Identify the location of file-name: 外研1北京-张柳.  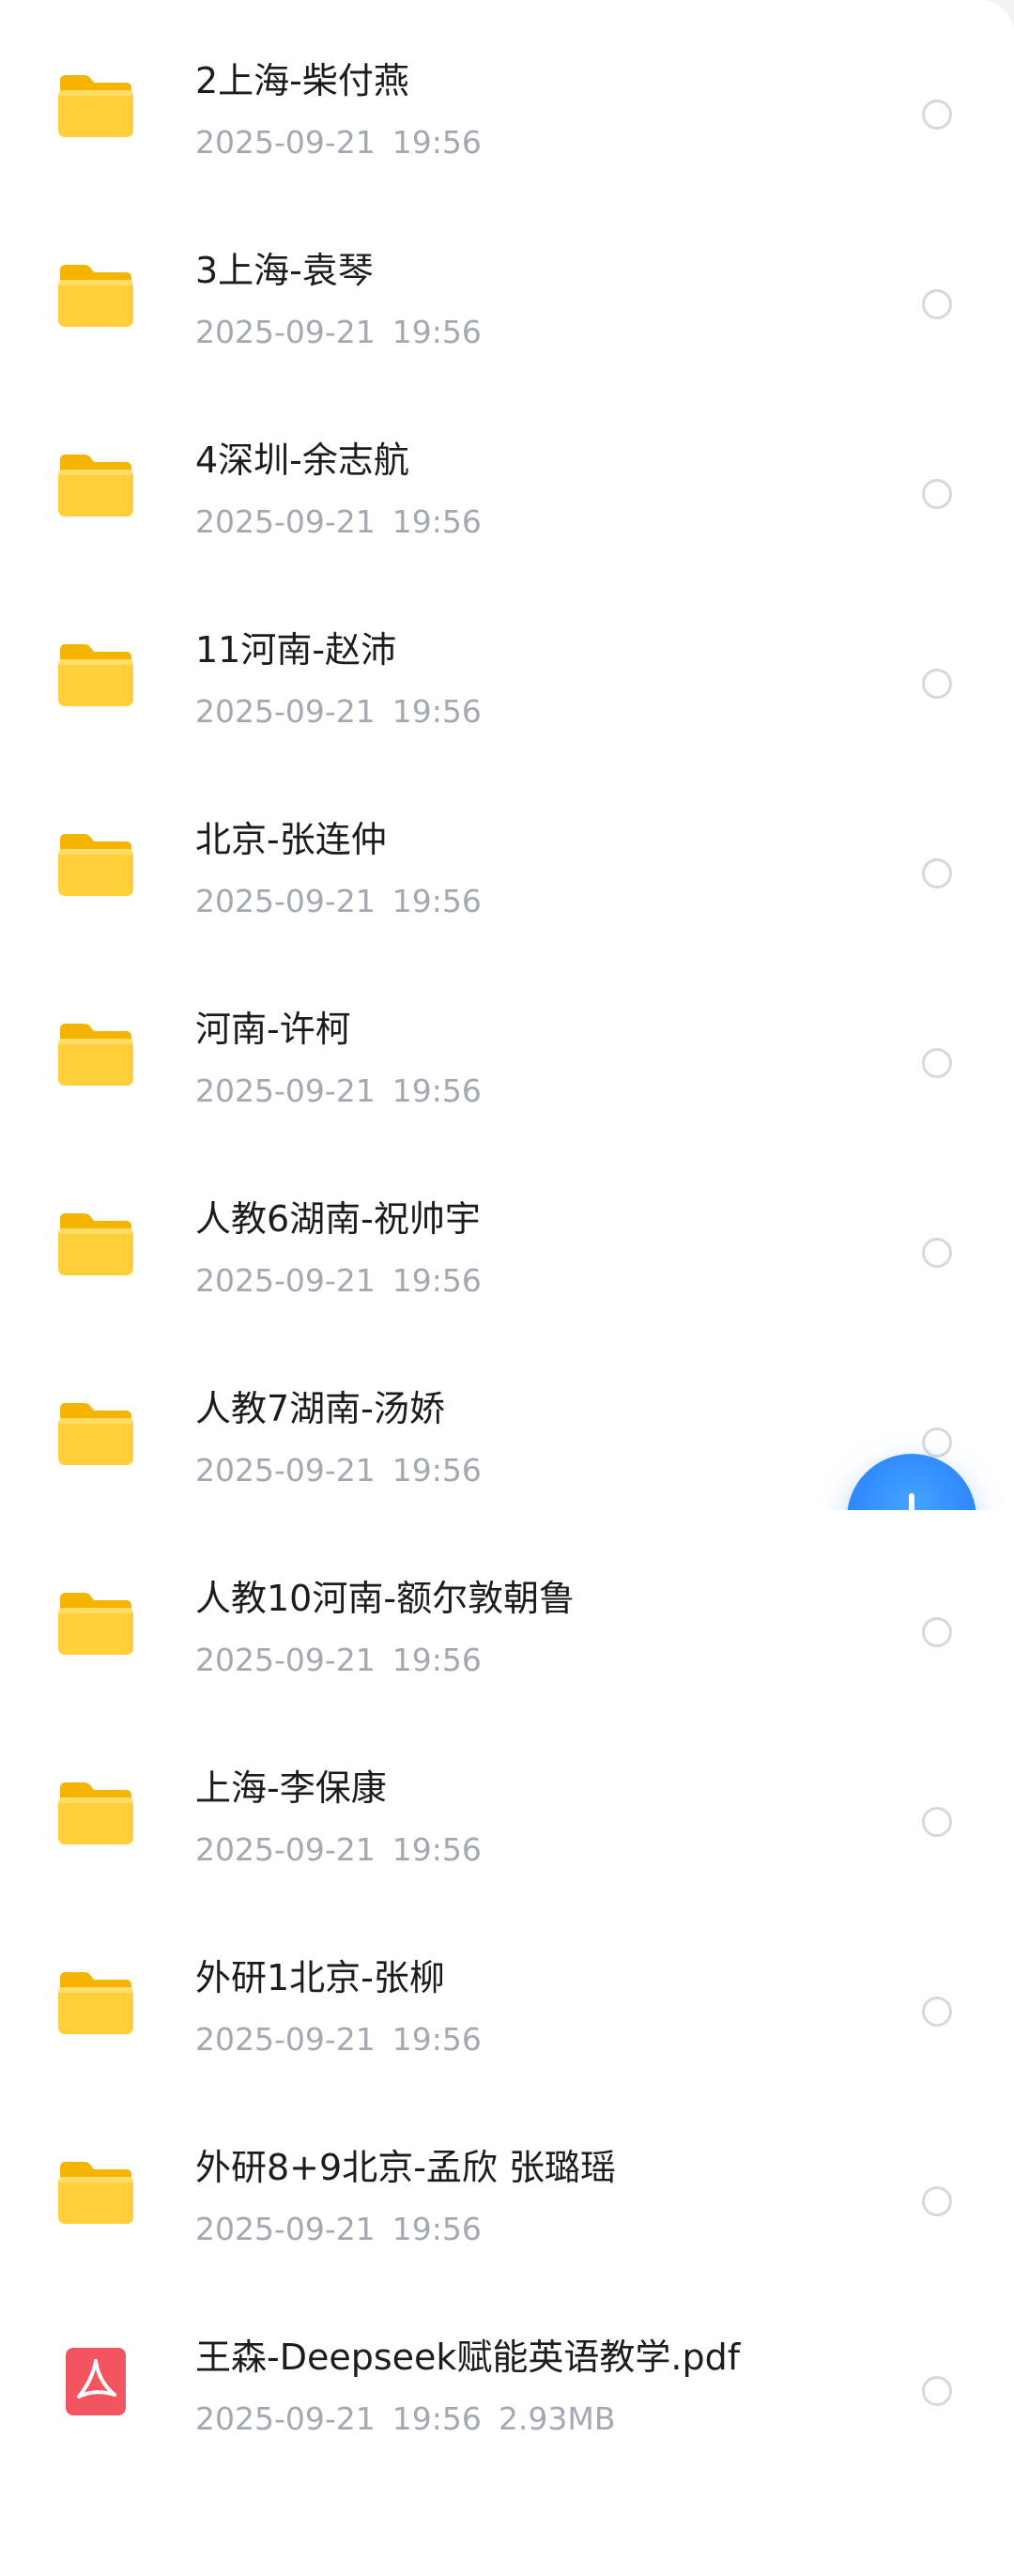
(320, 1977).